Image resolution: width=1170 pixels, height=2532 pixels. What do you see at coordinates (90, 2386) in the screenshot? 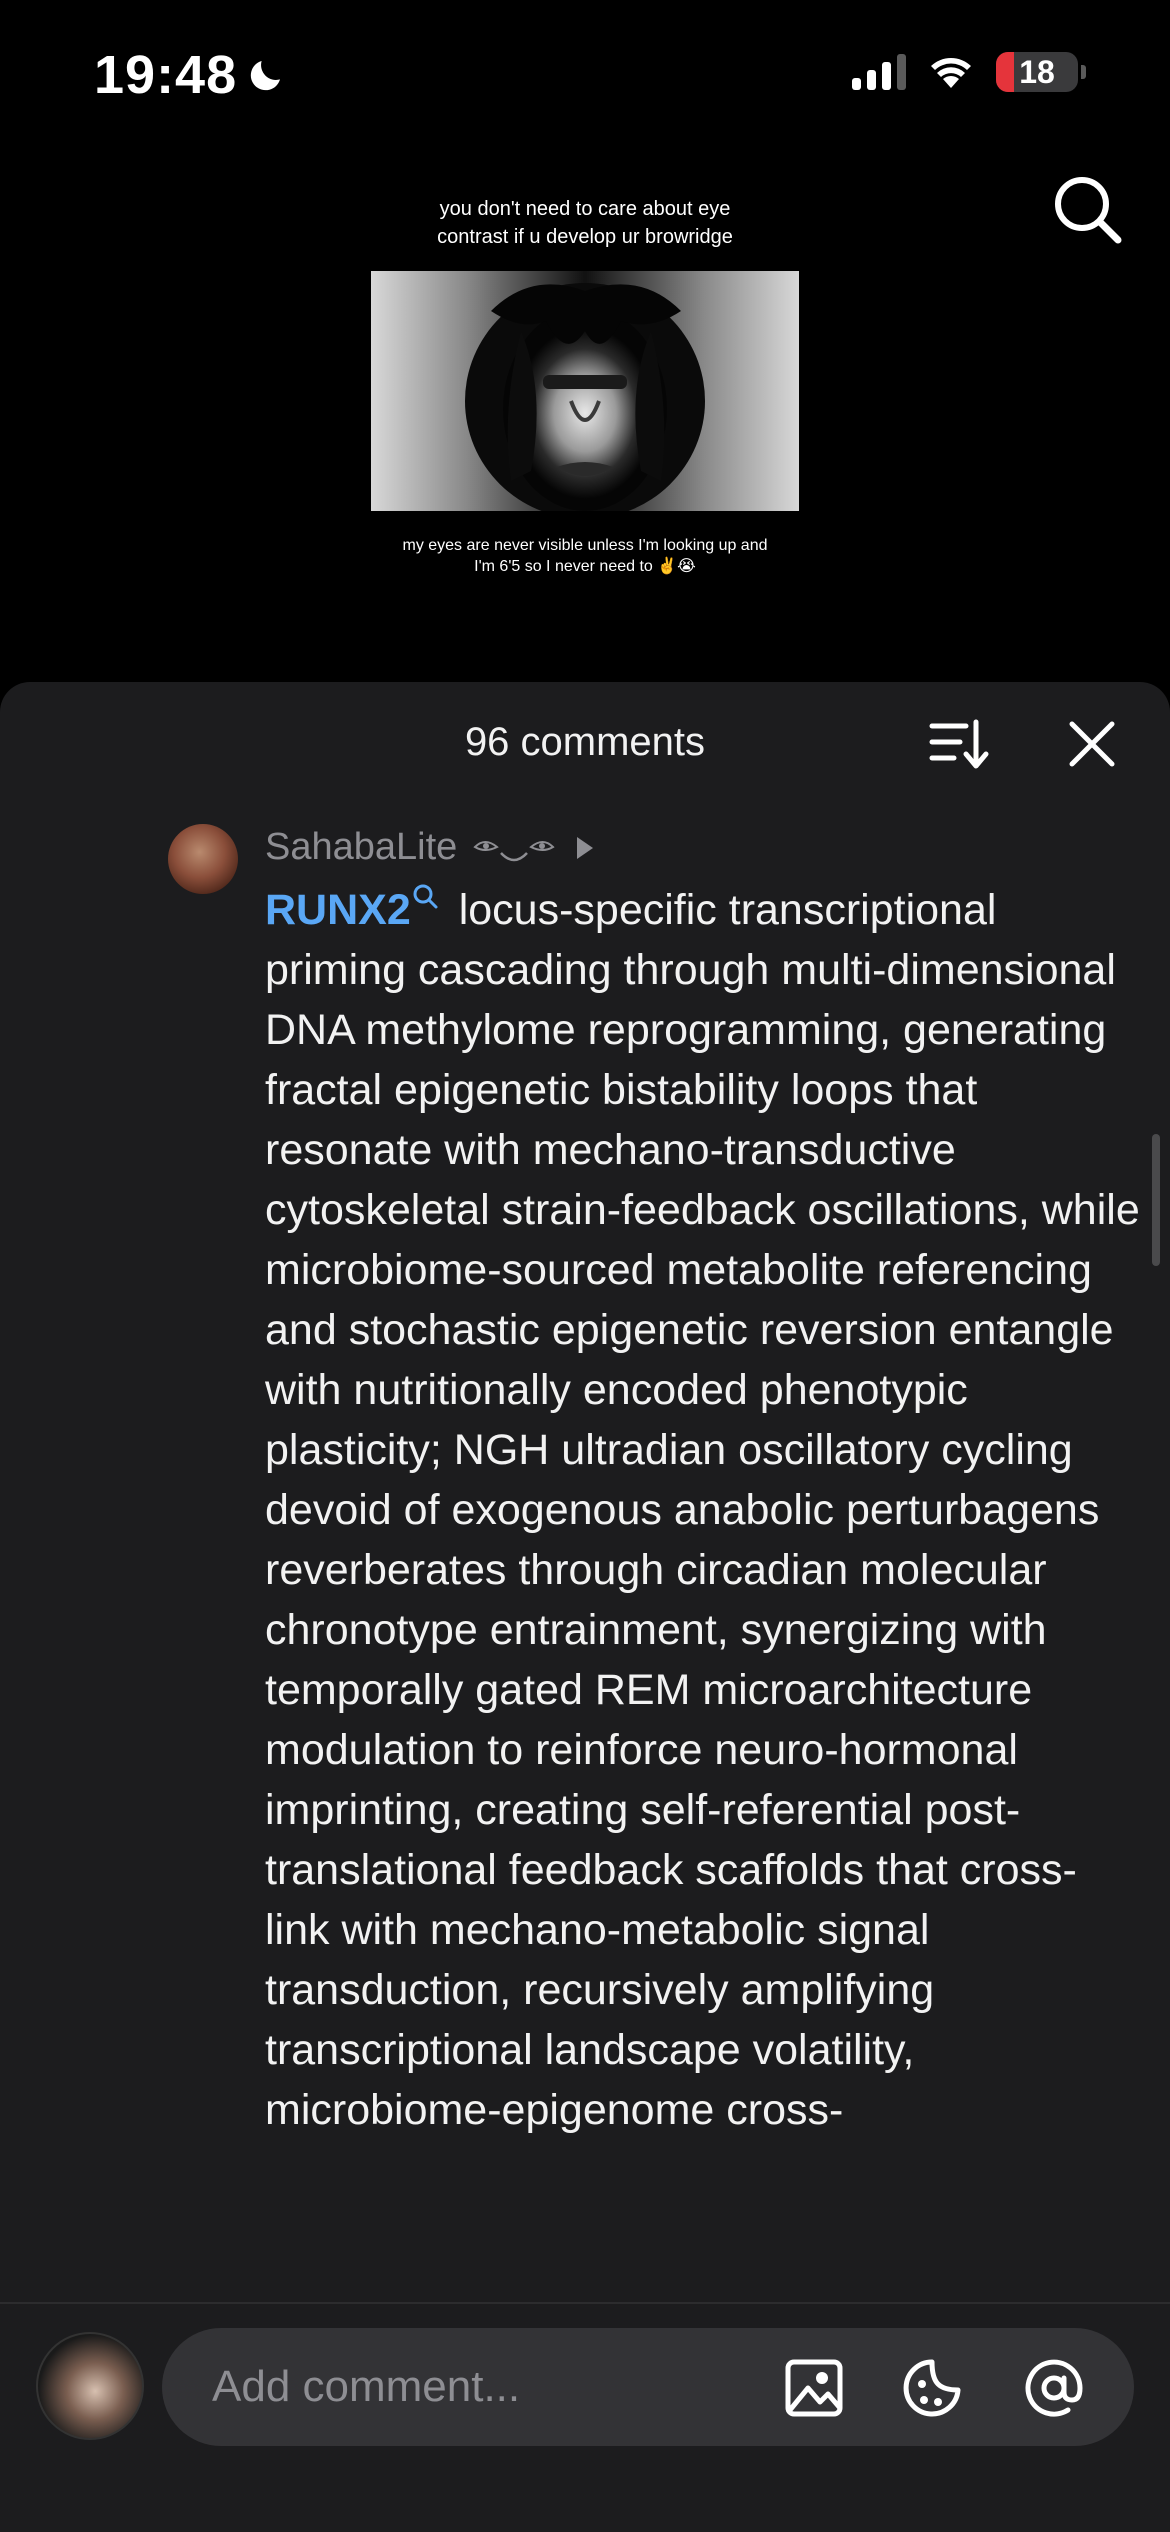
I see `my-avatar` at bounding box center [90, 2386].